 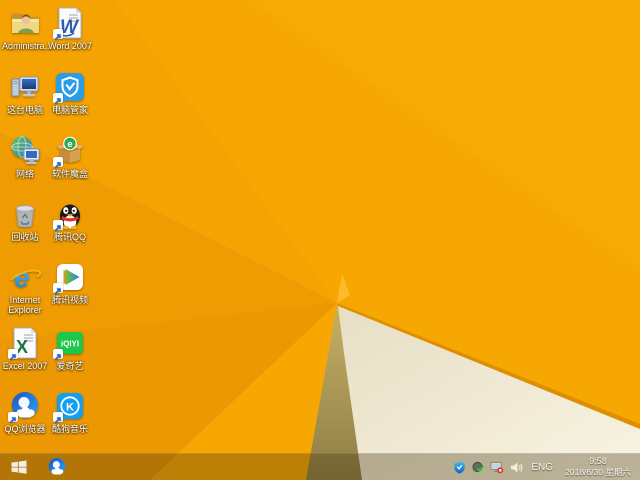 What do you see at coordinates (69, 300) in the screenshot?
I see `desktop-icon-label: 腾讯视频` at bounding box center [69, 300].